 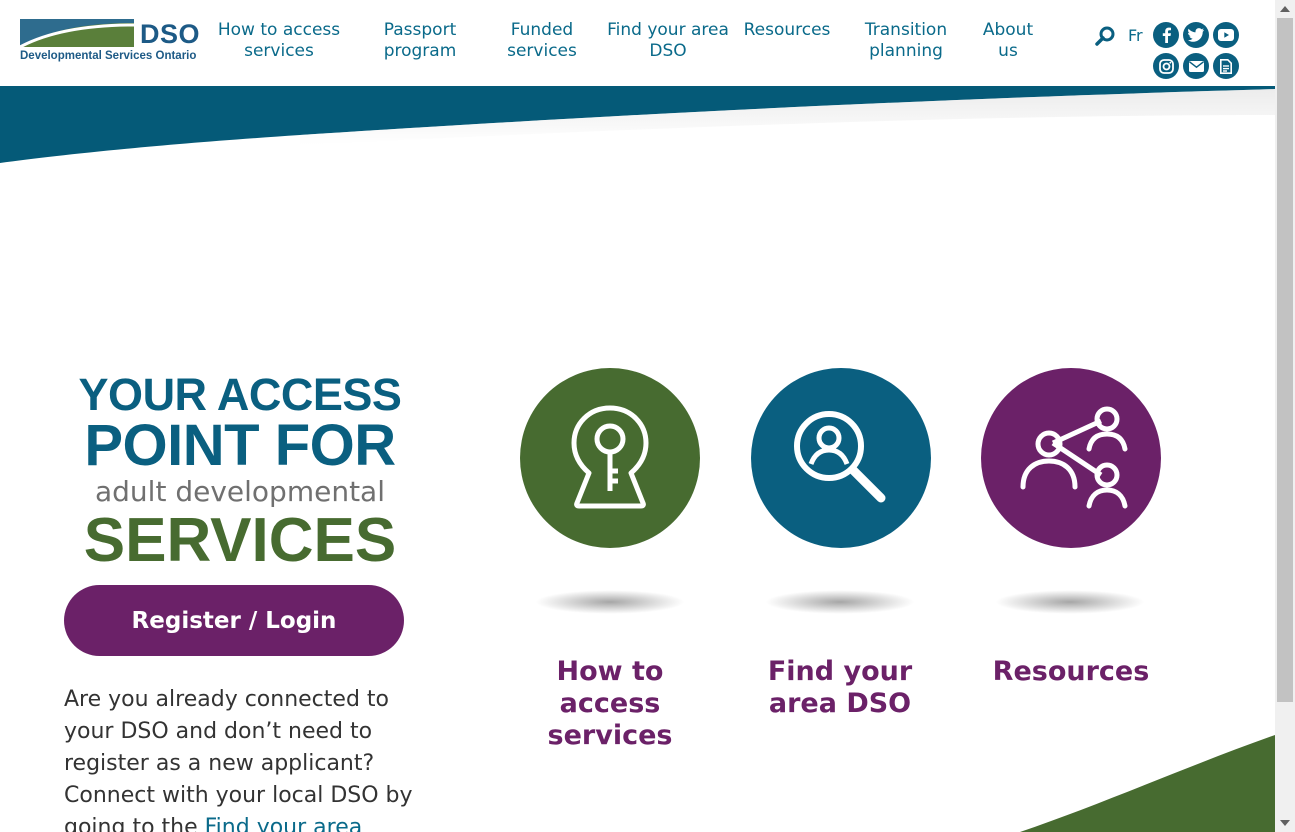 What do you see at coordinates (240, 491) in the screenshot?
I see `hero-title-line3: adult developmental` at bounding box center [240, 491].